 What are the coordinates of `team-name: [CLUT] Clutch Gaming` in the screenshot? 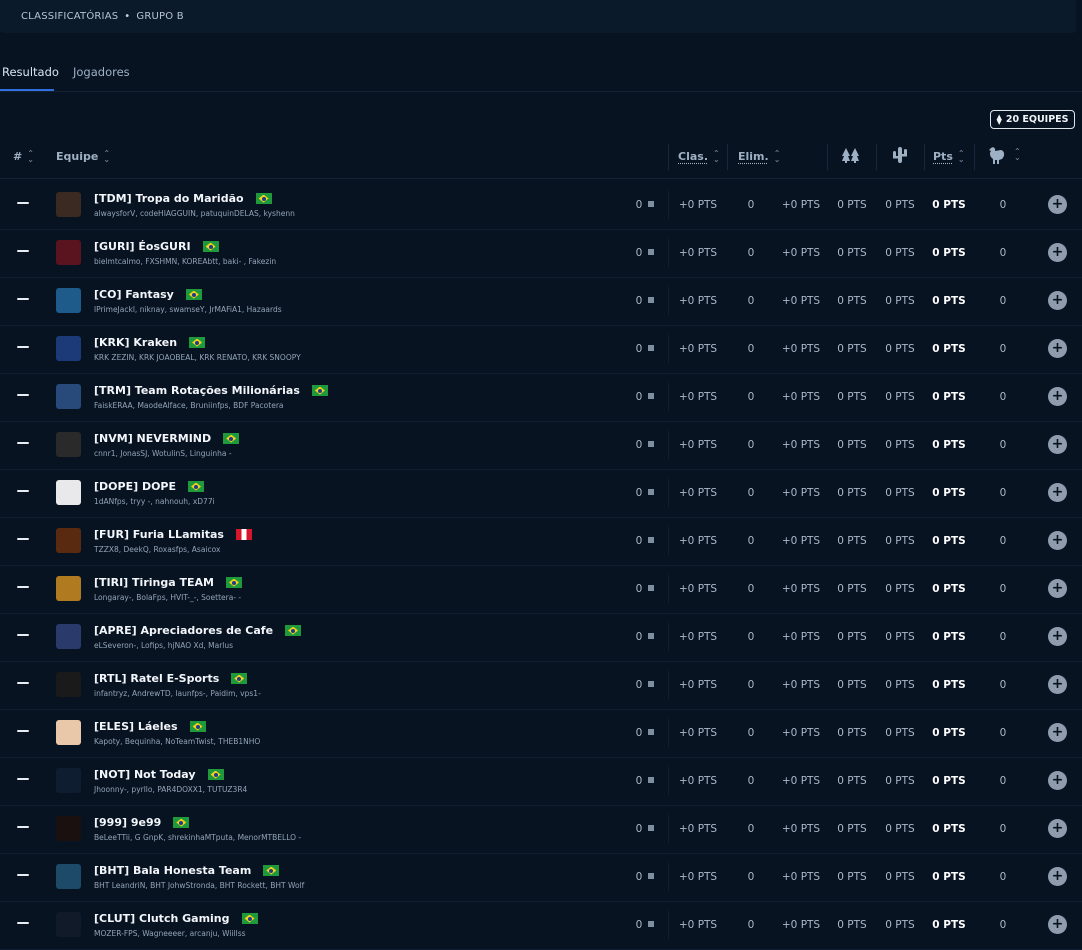 It's located at (176, 918).